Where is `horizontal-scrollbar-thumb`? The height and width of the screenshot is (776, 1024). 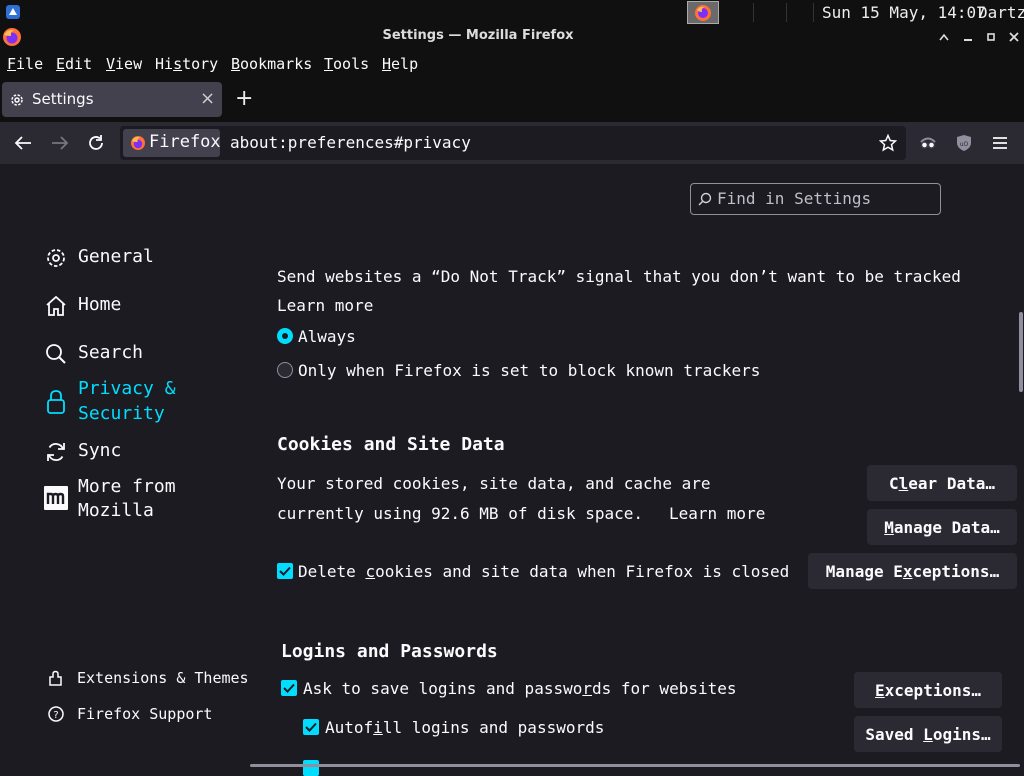 horizontal-scrollbar-thumb is located at coordinates (635, 765).